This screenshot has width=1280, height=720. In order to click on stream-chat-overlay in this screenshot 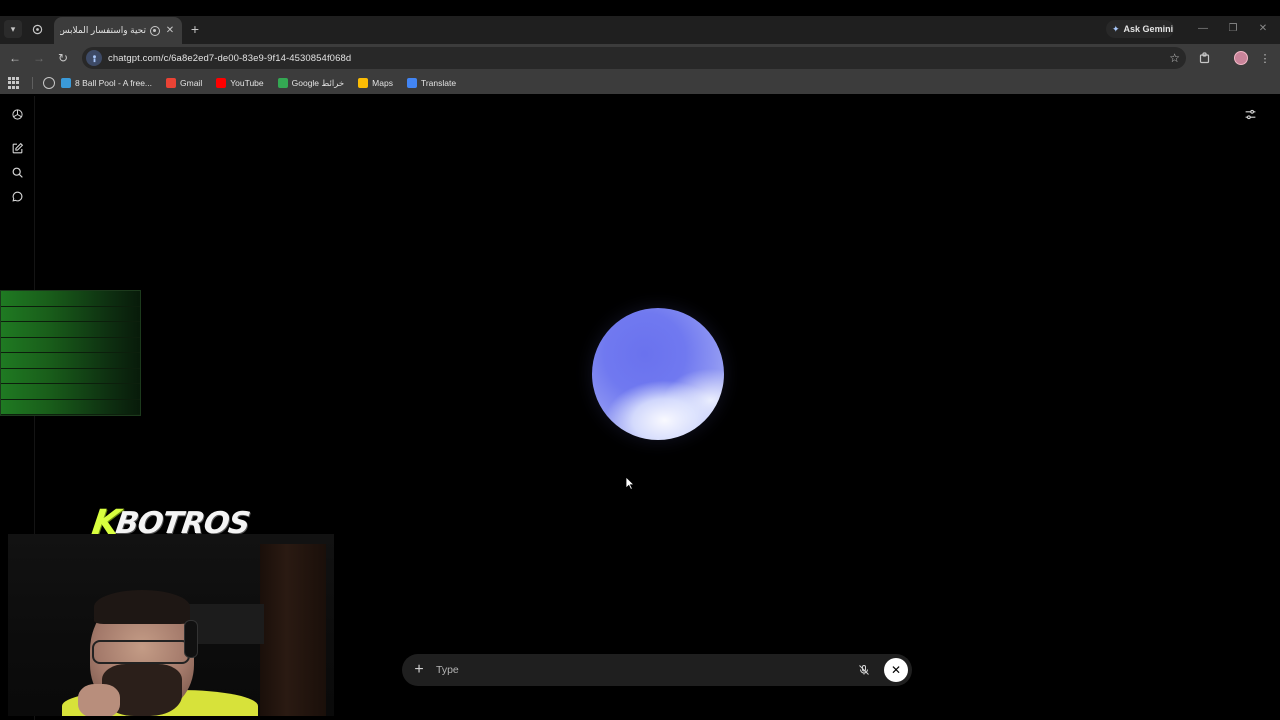, I will do `click(70, 353)`.